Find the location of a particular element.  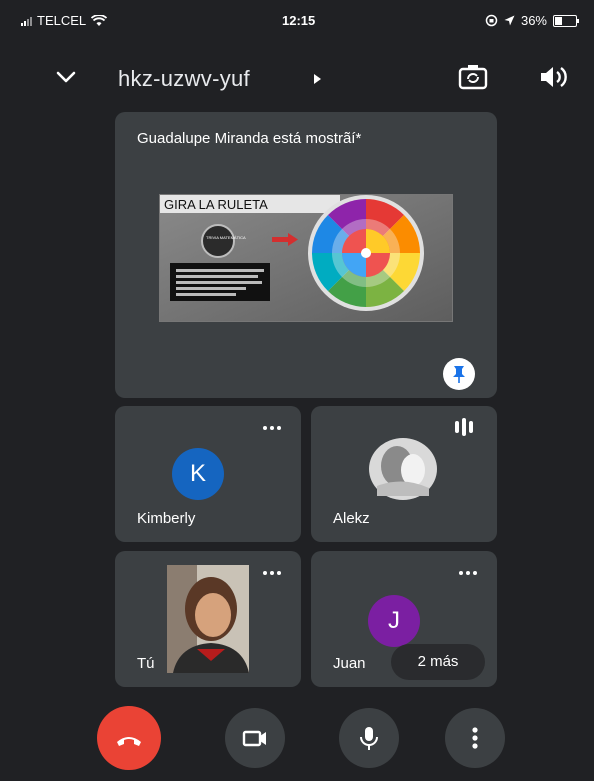

wifi-icon is located at coordinates (99, 20).